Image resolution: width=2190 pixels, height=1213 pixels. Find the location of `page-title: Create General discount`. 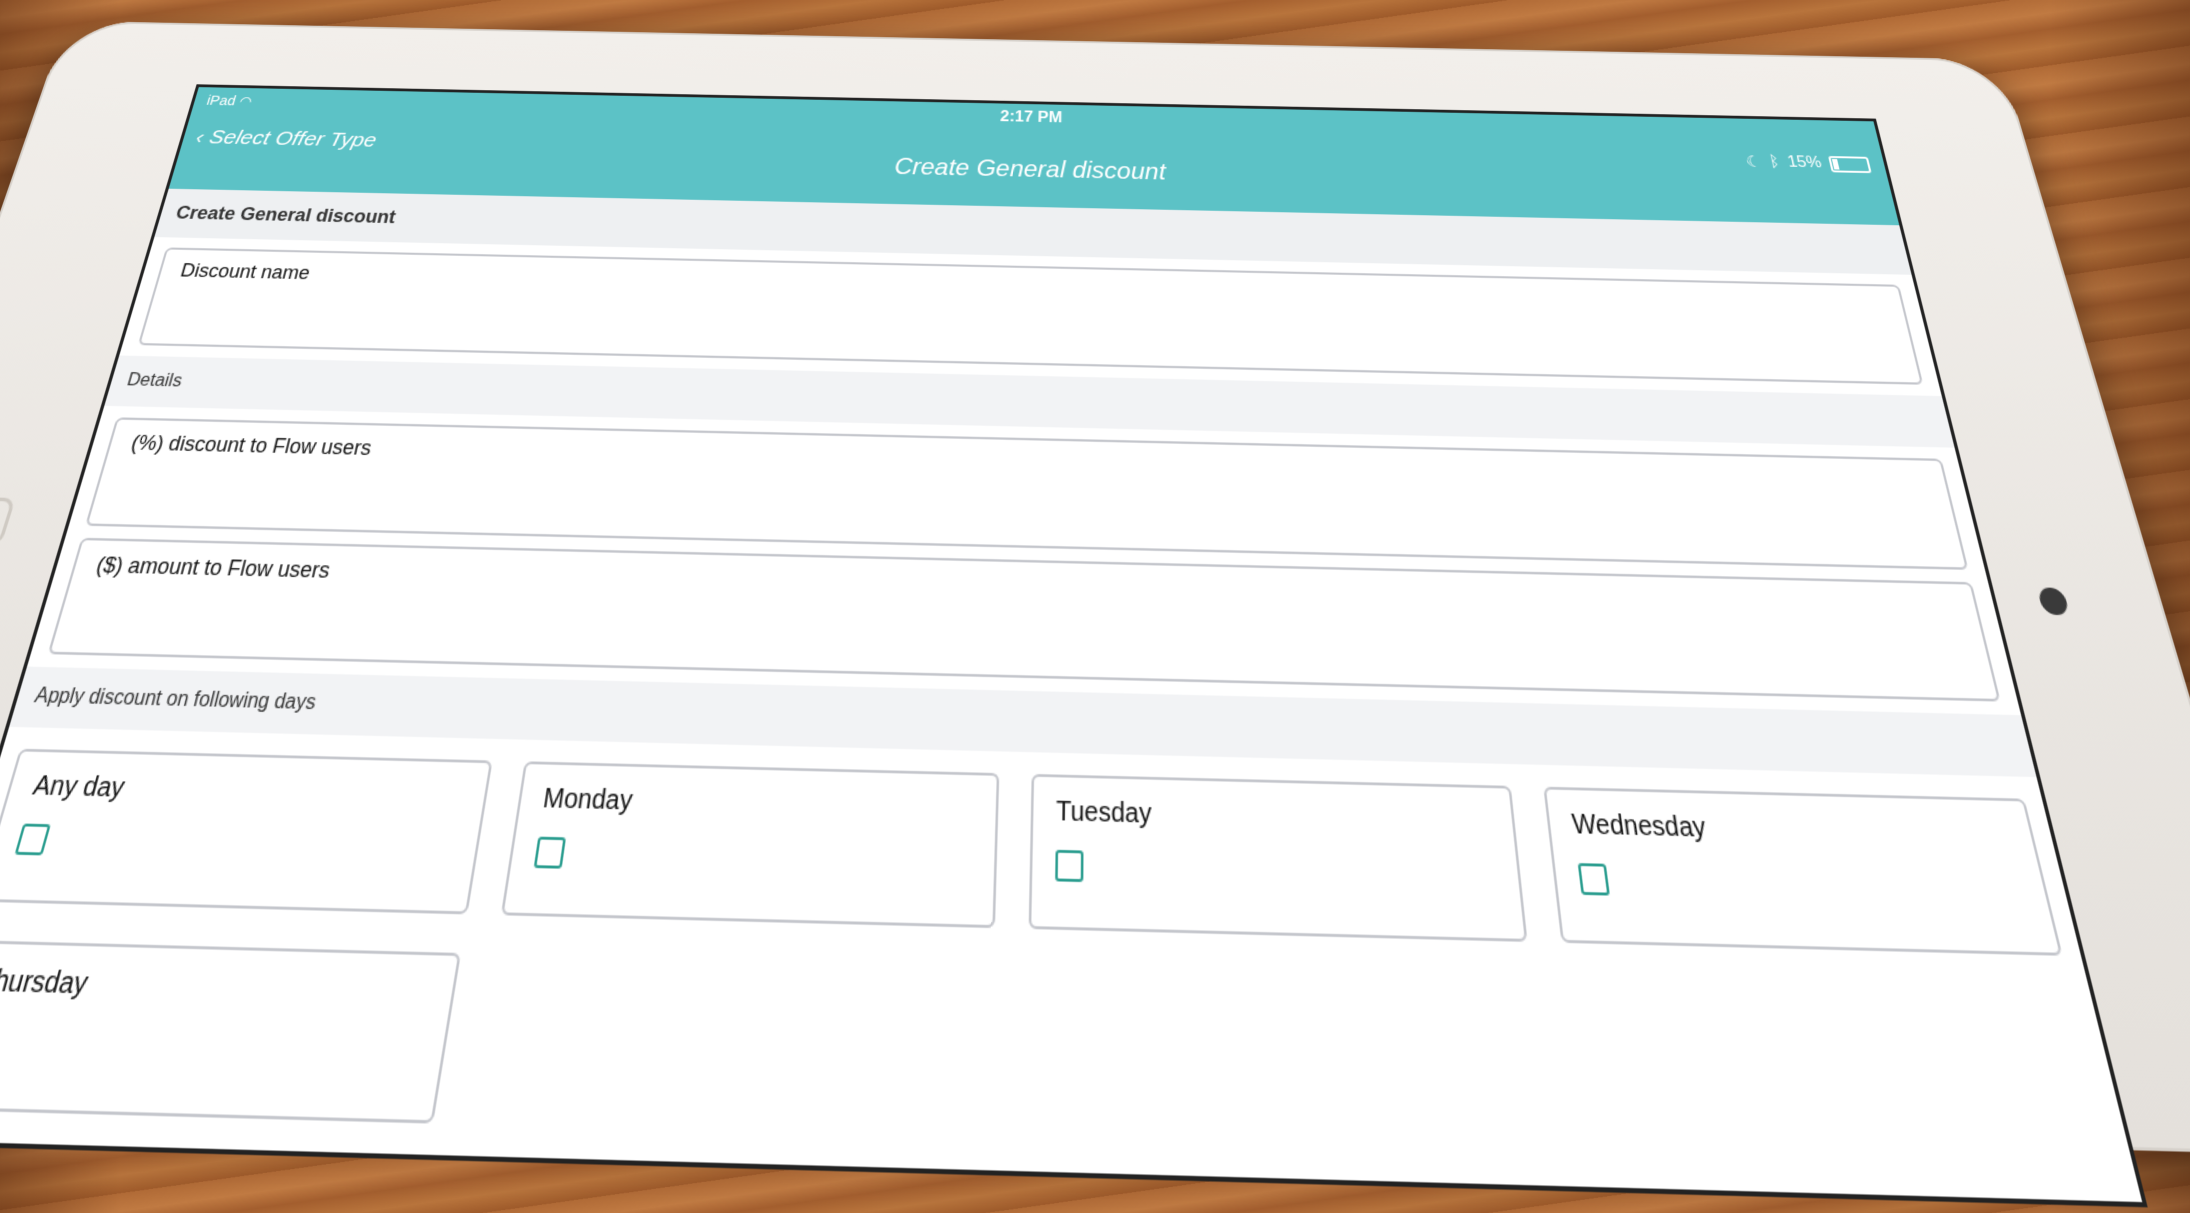

page-title: Create General discount is located at coordinates (1029, 169).